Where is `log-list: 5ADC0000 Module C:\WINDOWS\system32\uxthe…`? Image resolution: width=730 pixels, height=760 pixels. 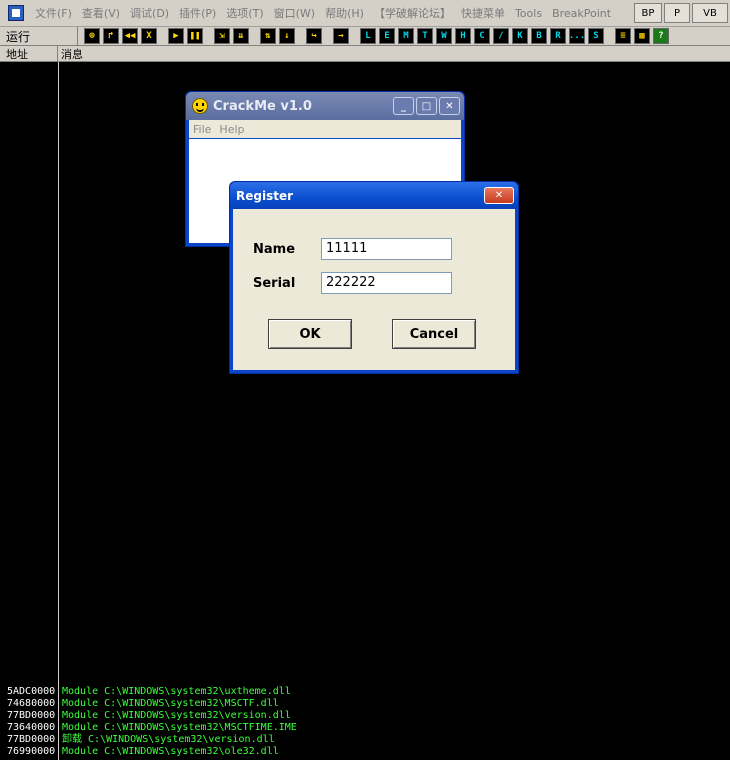
log-list: 5ADC0000 Module C:\WINDOWS\system32\uxthe… is located at coordinates (365, 722).